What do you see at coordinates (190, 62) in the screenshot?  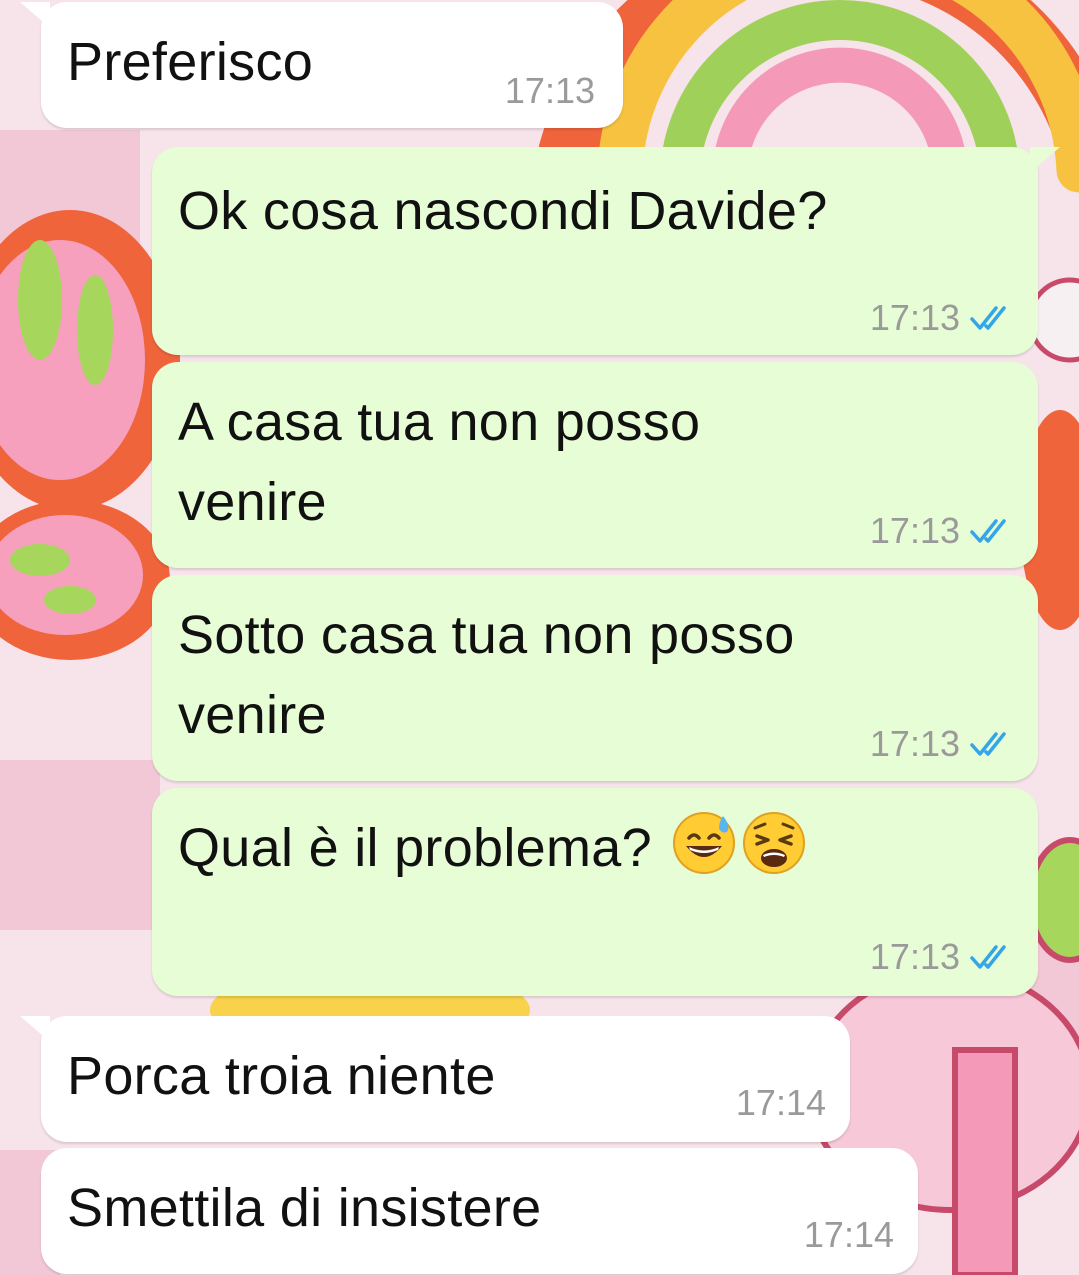 I see `message-text: Preferisco` at bounding box center [190, 62].